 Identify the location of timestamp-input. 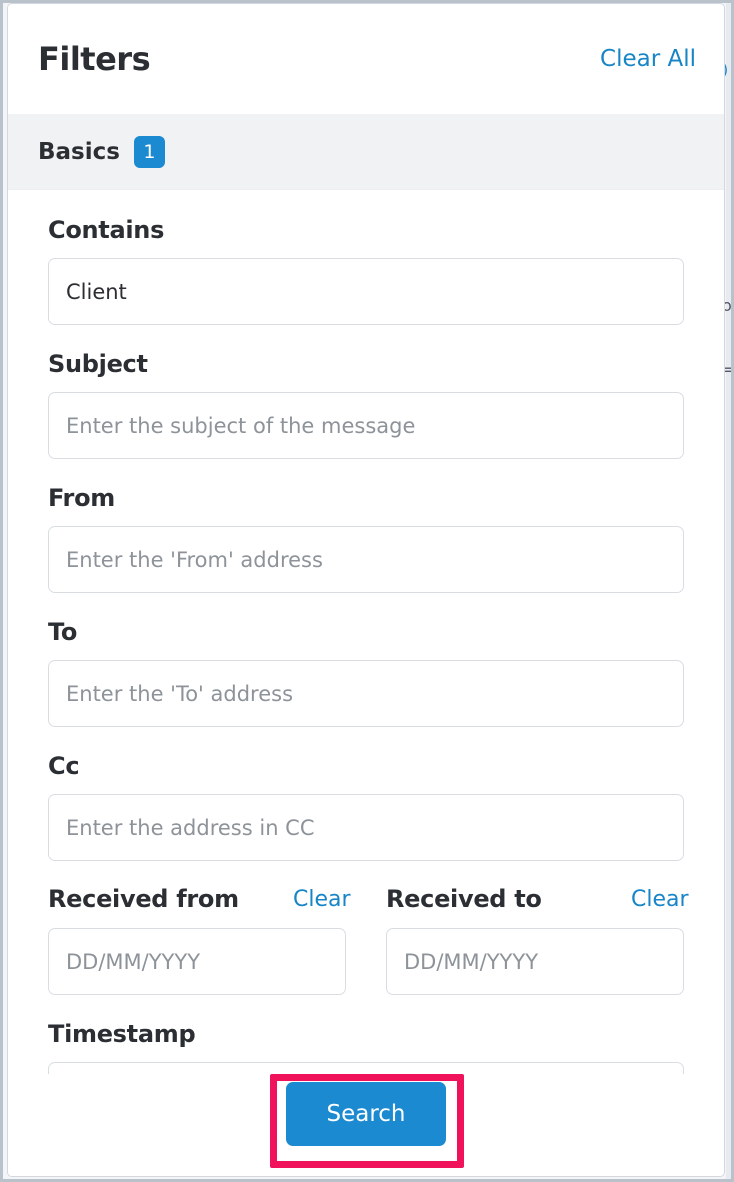
(366, 1068).